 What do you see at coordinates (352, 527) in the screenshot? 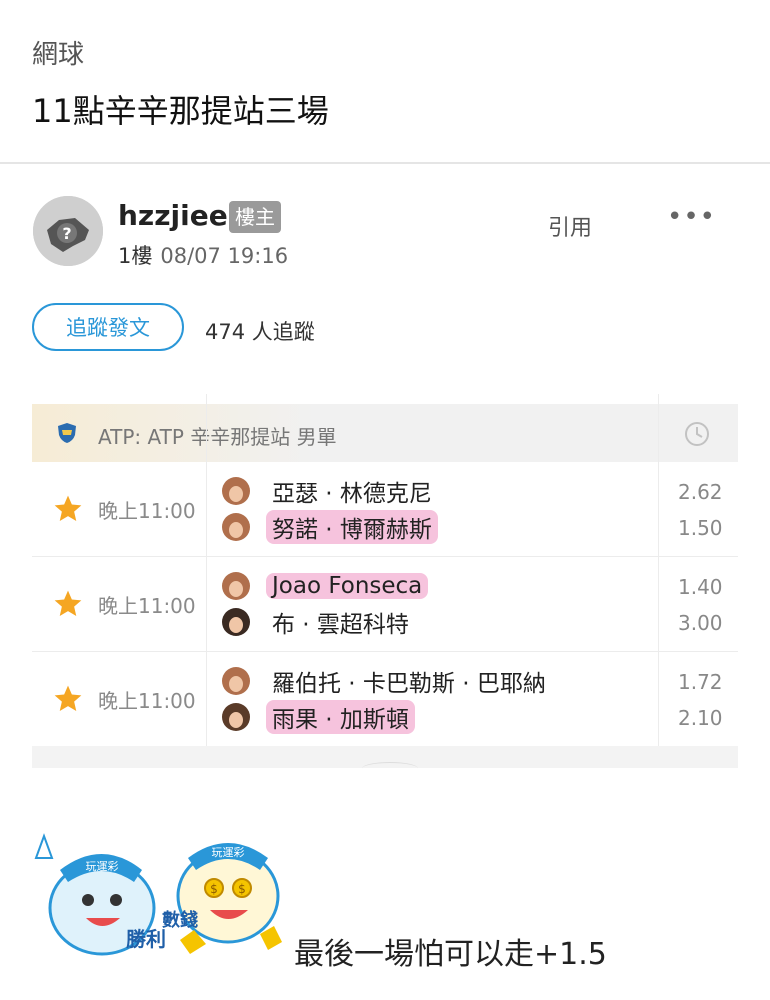
I see `player-name-highlighted: 努諾 · 博爾赫斯` at bounding box center [352, 527].